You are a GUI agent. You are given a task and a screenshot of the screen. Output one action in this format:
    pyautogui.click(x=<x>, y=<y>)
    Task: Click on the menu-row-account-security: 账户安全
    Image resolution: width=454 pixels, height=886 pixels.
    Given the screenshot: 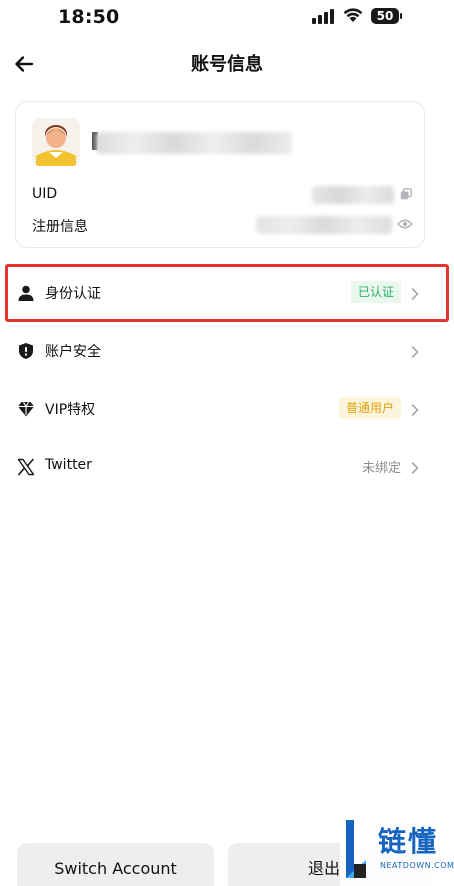 What is the action you would take?
    pyautogui.click(x=227, y=352)
    